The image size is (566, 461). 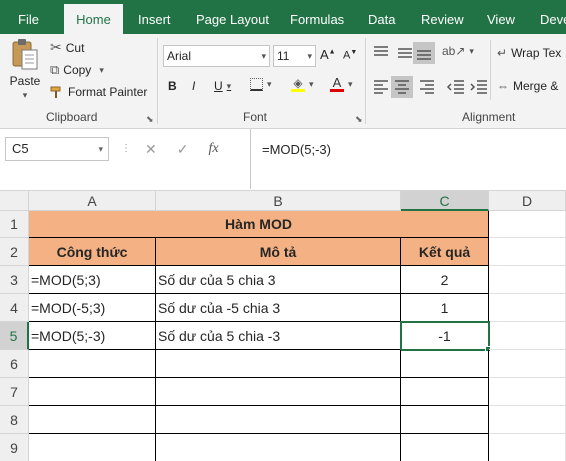 What do you see at coordinates (172, 86) in the screenshot?
I see `bold-button: B` at bounding box center [172, 86].